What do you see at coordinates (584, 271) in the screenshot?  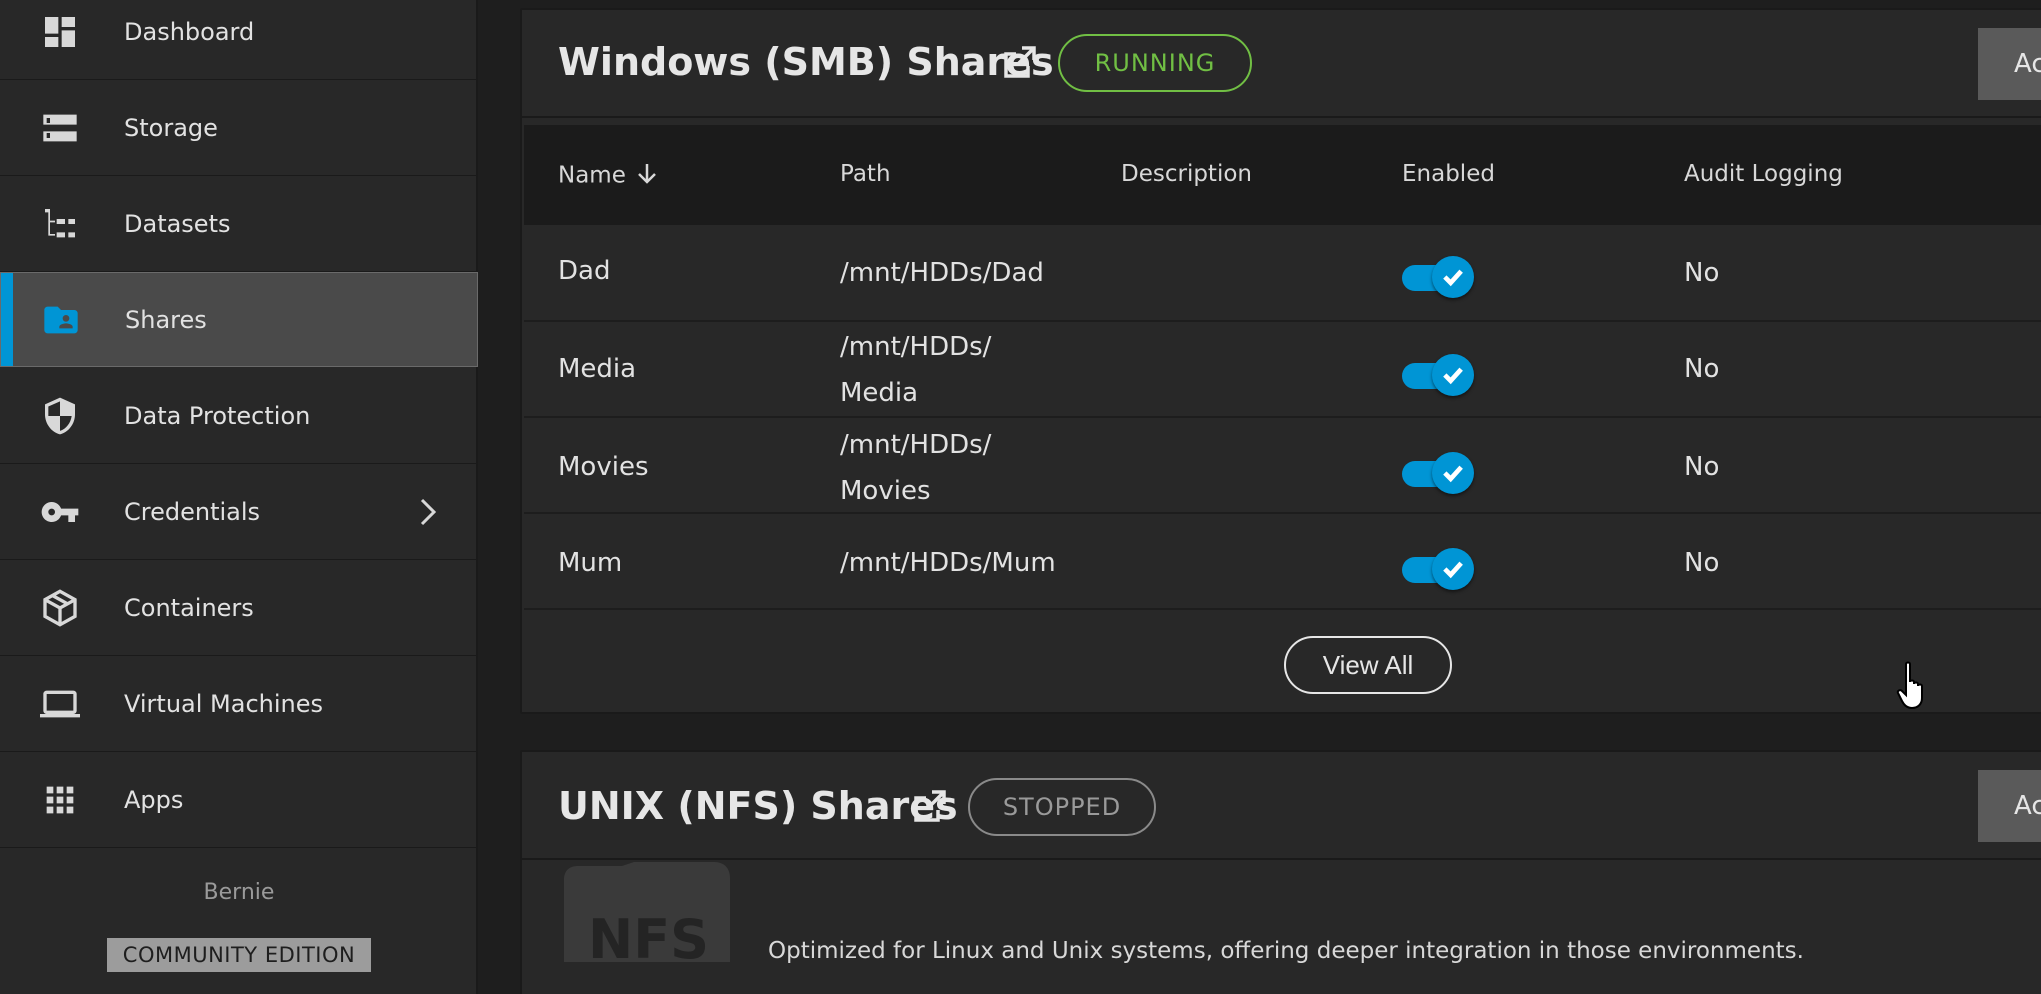 I see `share-name: Dad` at bounding box center [584, 271].